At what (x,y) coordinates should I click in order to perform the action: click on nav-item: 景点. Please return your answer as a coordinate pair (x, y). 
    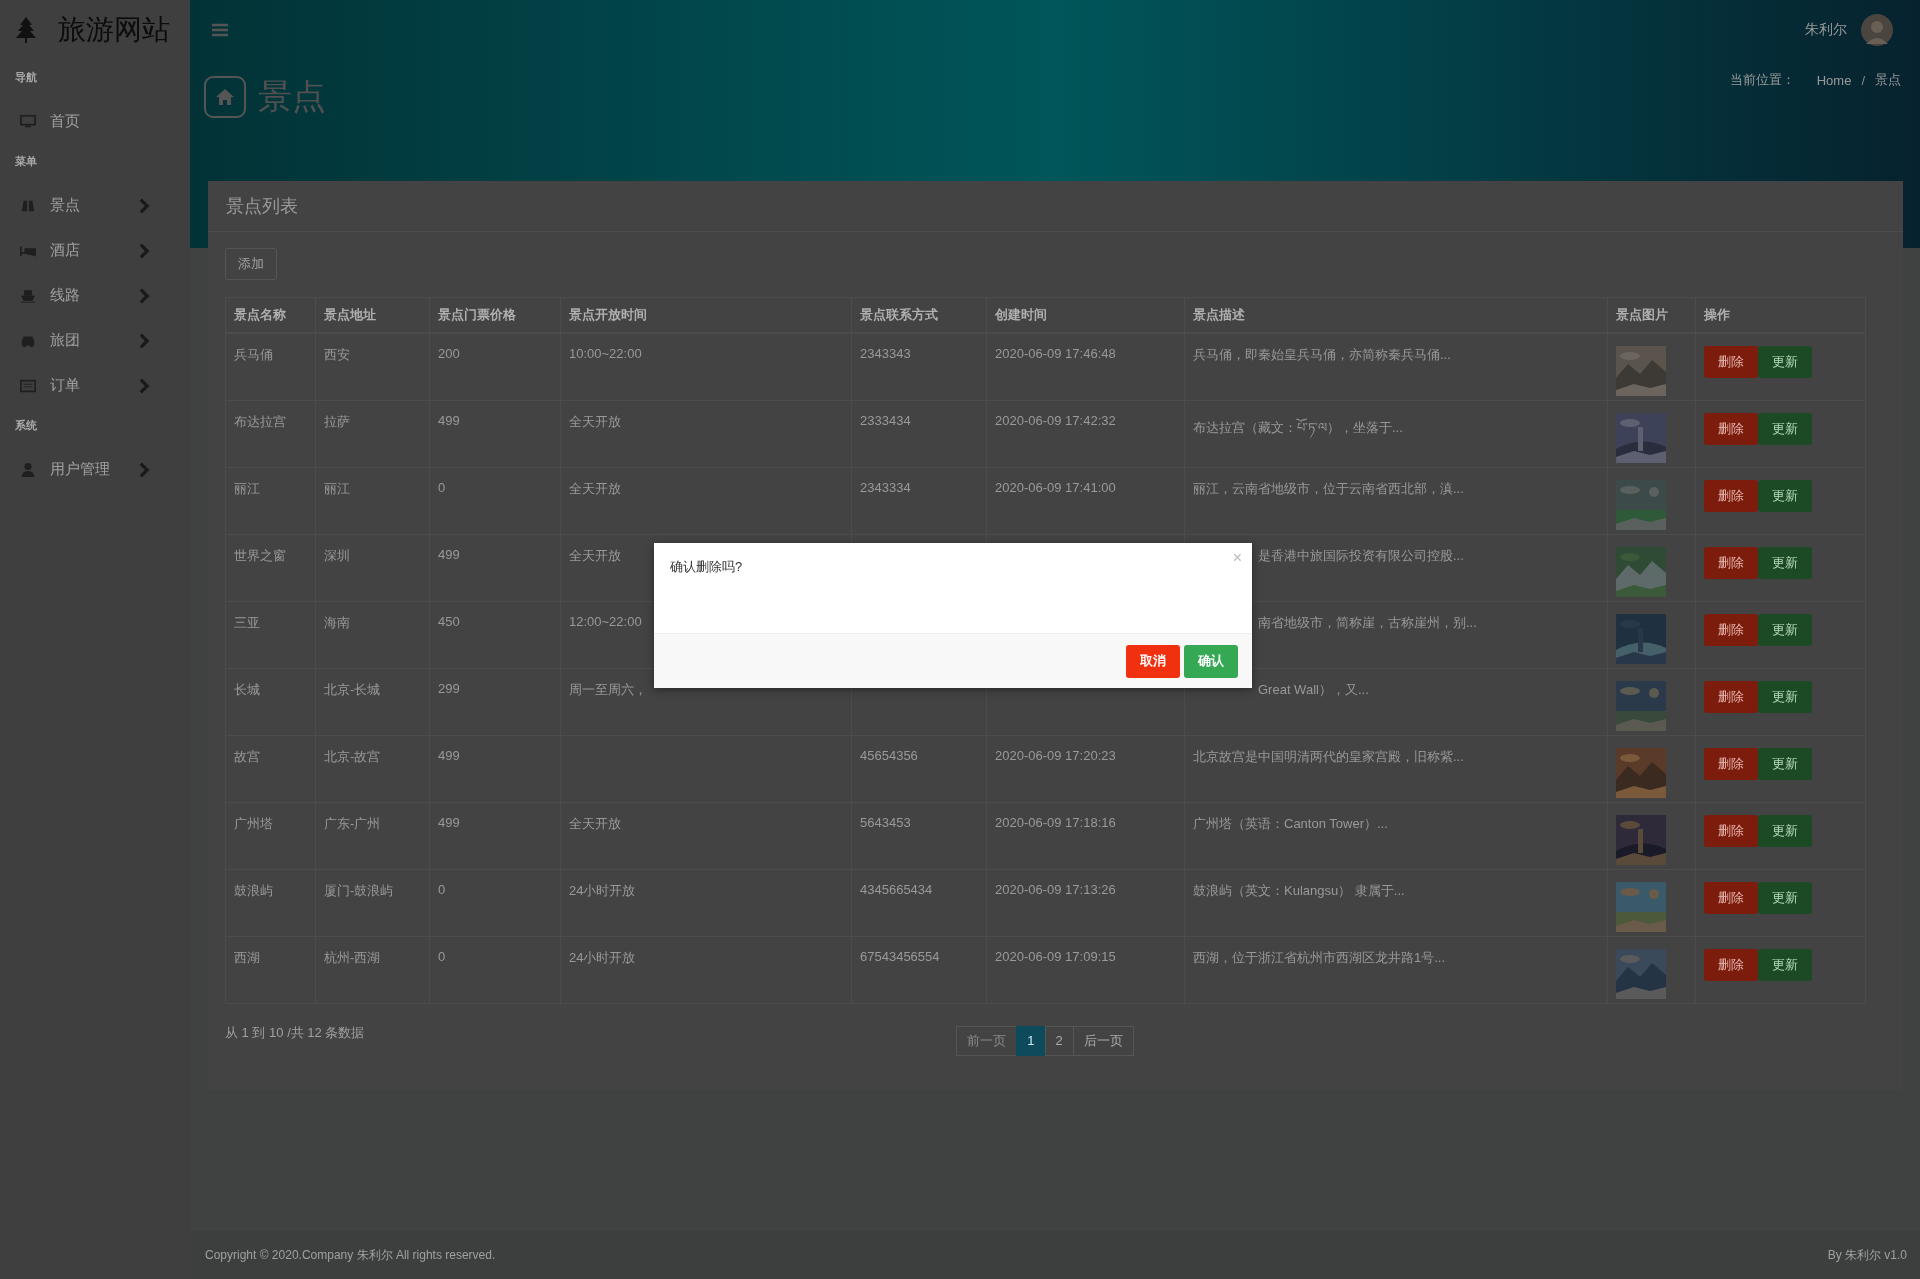
    Looking at the image, I should click on (95, 205).